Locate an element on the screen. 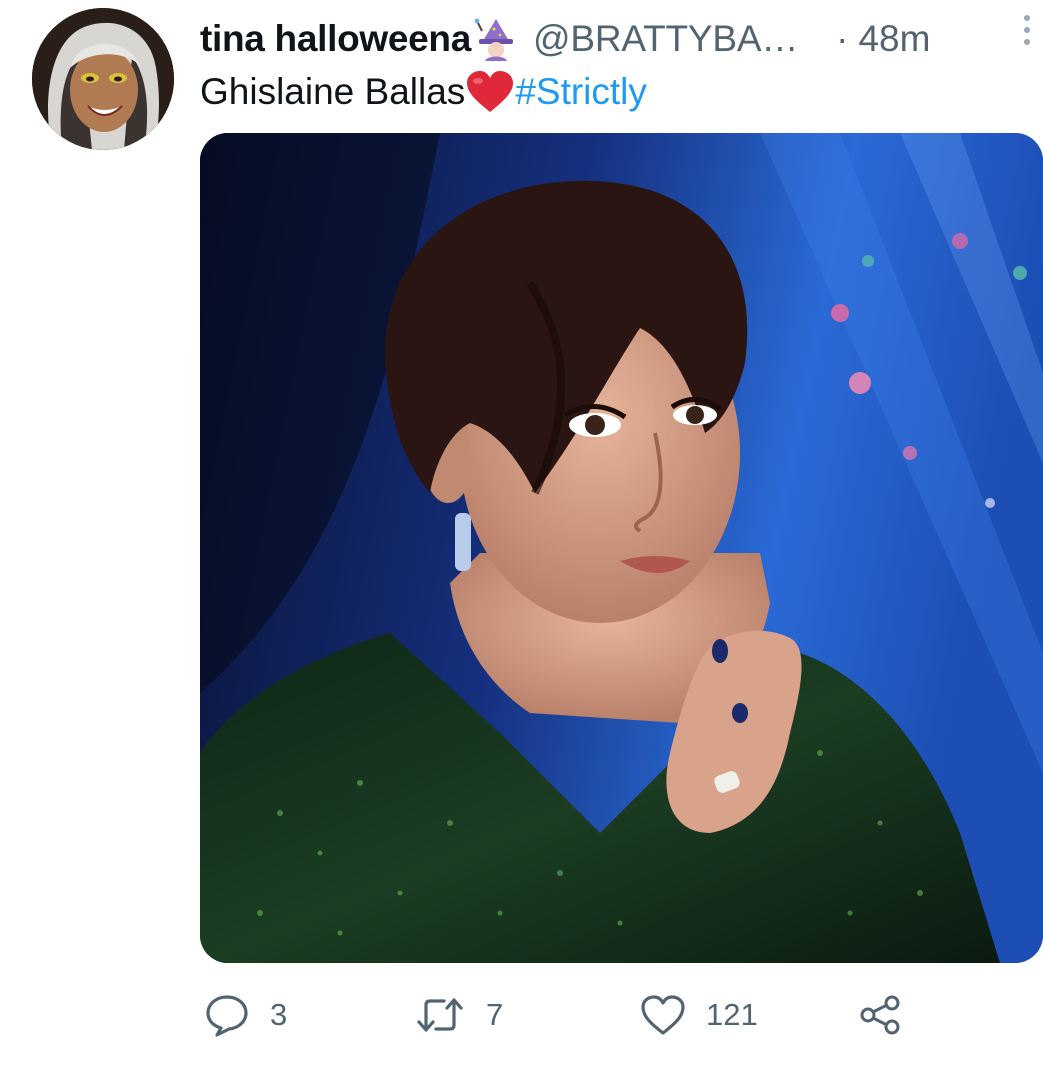 Image resolution: width=1043 pixels, height=1067 pixels. share-nodes-icon is located at coordinates (880, 1015).